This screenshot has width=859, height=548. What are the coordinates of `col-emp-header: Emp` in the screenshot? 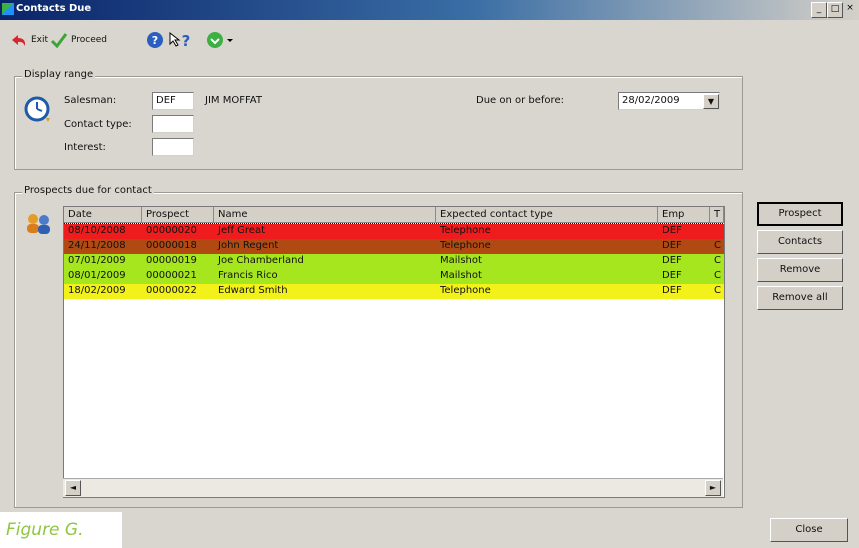 It's located at (684, 215).